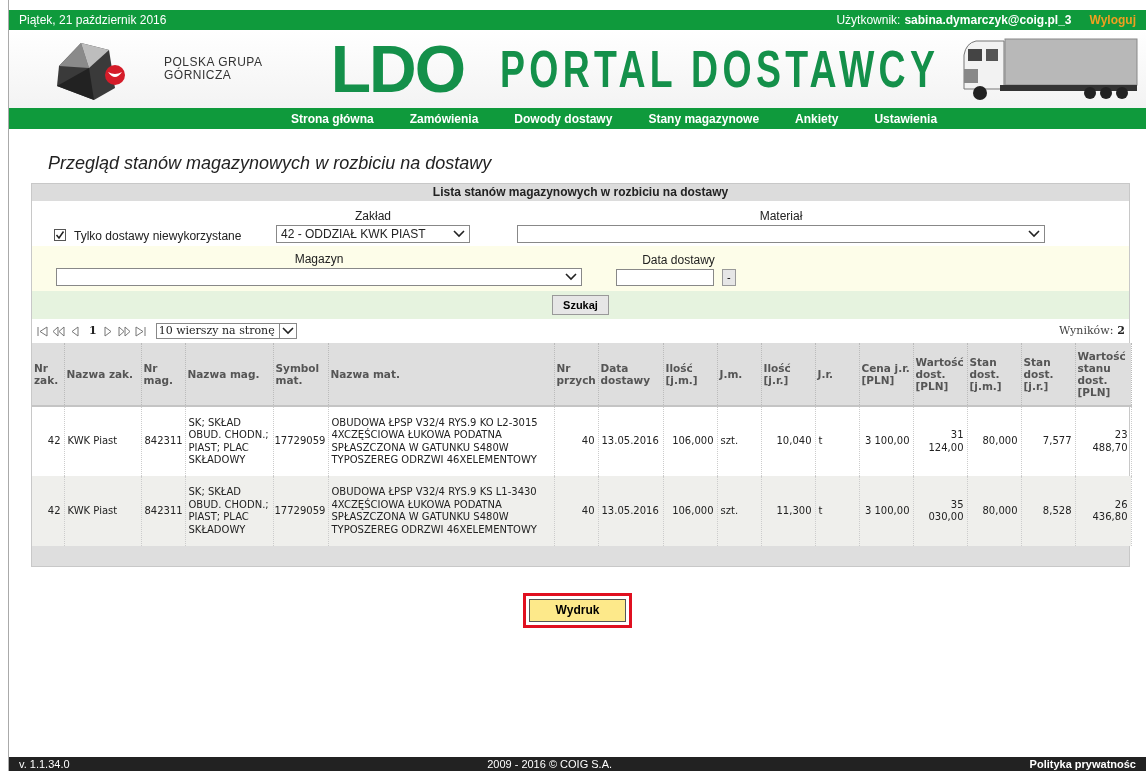 This screenshot has width=1146, height=771. Describe the element at coordinates (1086, 330) in the screenshot. I see `results-label: Wyników:` at that location.